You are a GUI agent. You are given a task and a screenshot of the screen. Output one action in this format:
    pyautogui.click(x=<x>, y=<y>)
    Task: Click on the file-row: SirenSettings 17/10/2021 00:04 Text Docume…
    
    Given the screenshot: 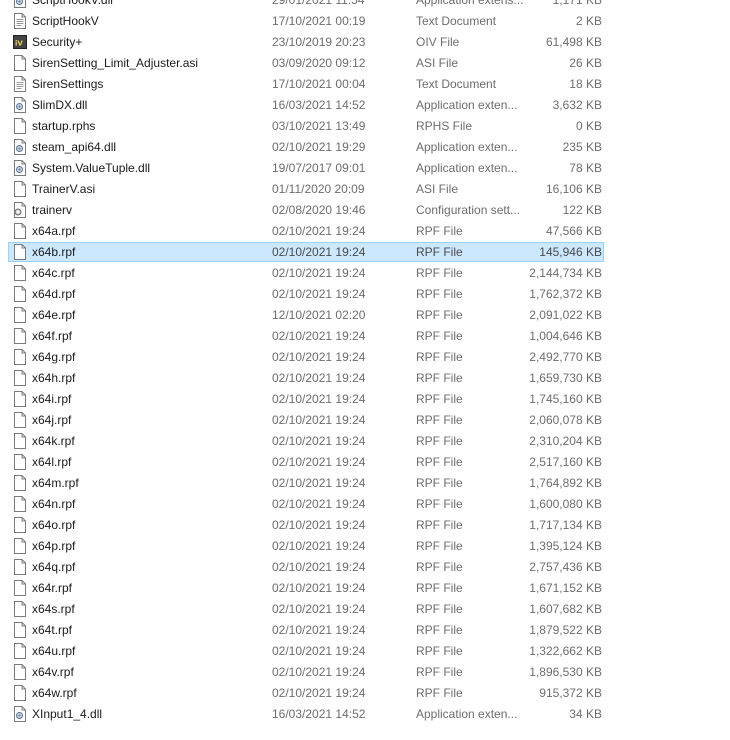 What is the action you would take?
    pyautogui.click(x=365, y=84)
    